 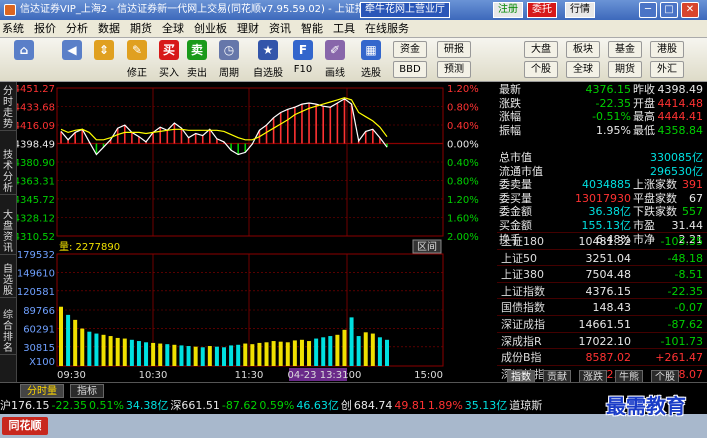 I want to click on left-tab-label: 分时走势, so click(x=8, y=108).